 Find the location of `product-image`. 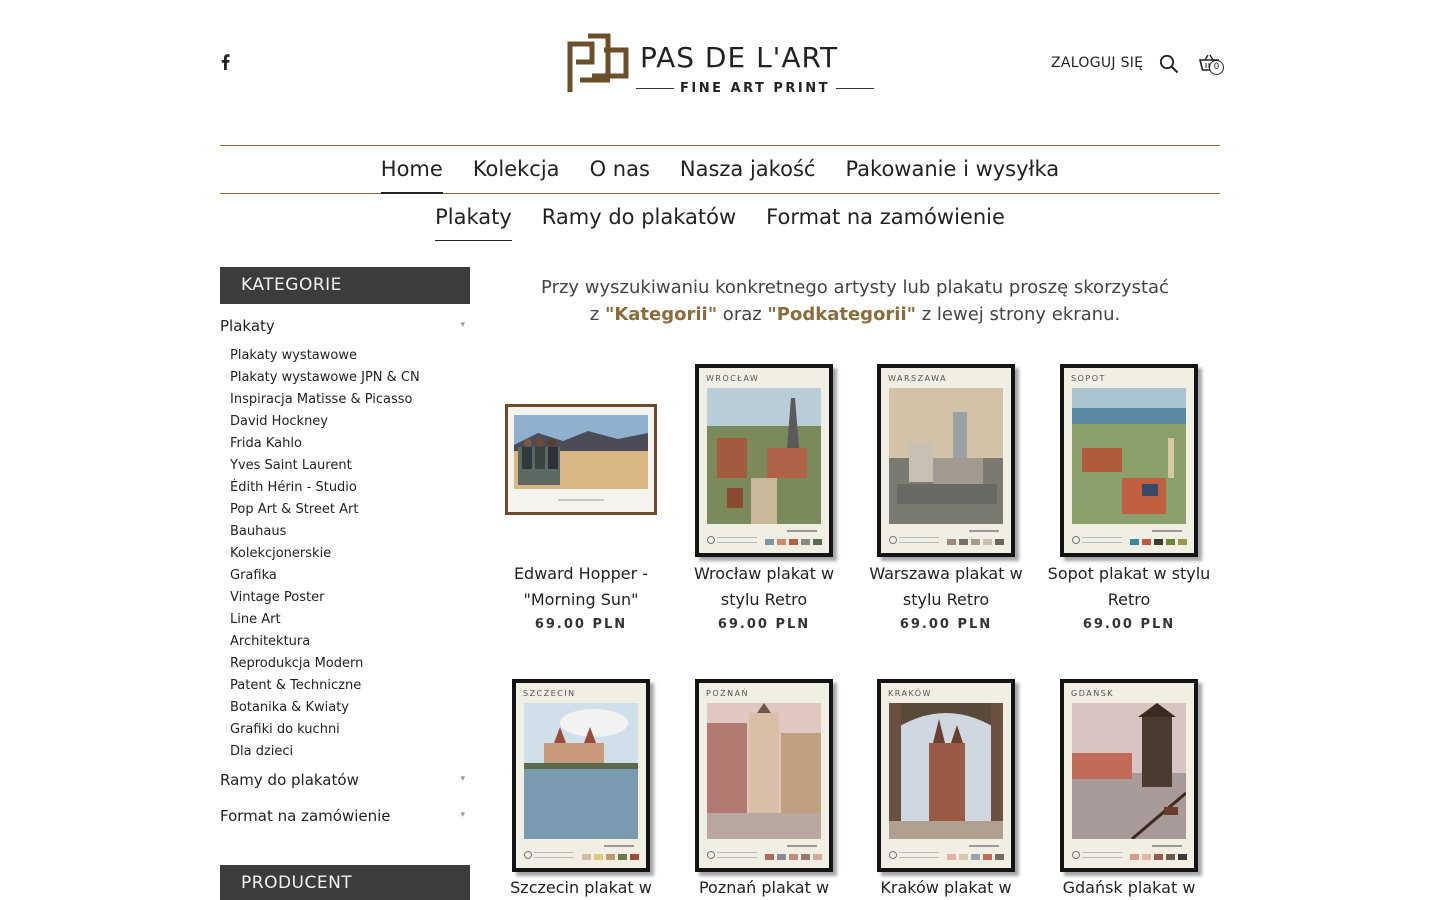

product-image is located at coordinates (581, 459).